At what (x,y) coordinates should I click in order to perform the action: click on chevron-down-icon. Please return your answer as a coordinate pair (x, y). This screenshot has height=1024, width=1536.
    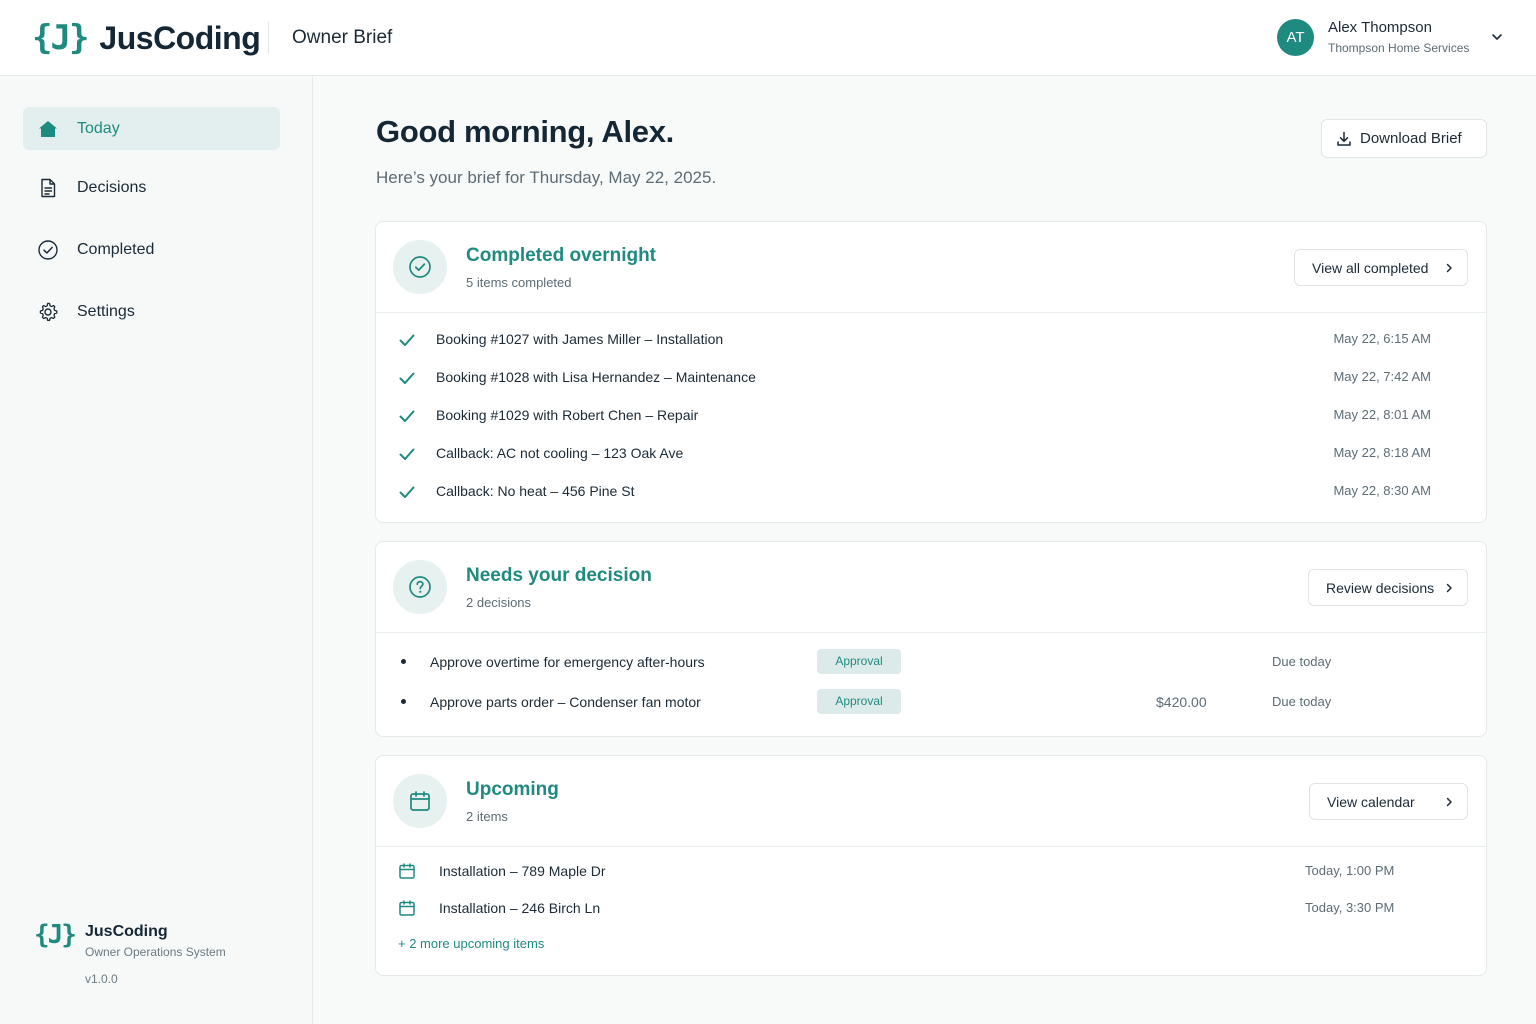
    Looking at the image, I should click on (1497, 37).